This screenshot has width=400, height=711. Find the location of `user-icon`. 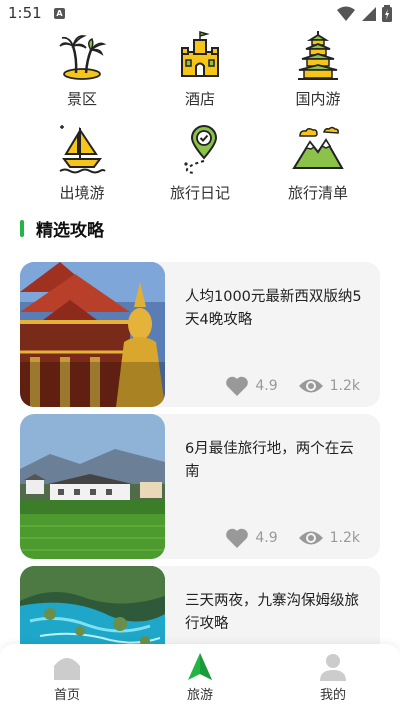

user-icon is located at coordinates (333, 667).